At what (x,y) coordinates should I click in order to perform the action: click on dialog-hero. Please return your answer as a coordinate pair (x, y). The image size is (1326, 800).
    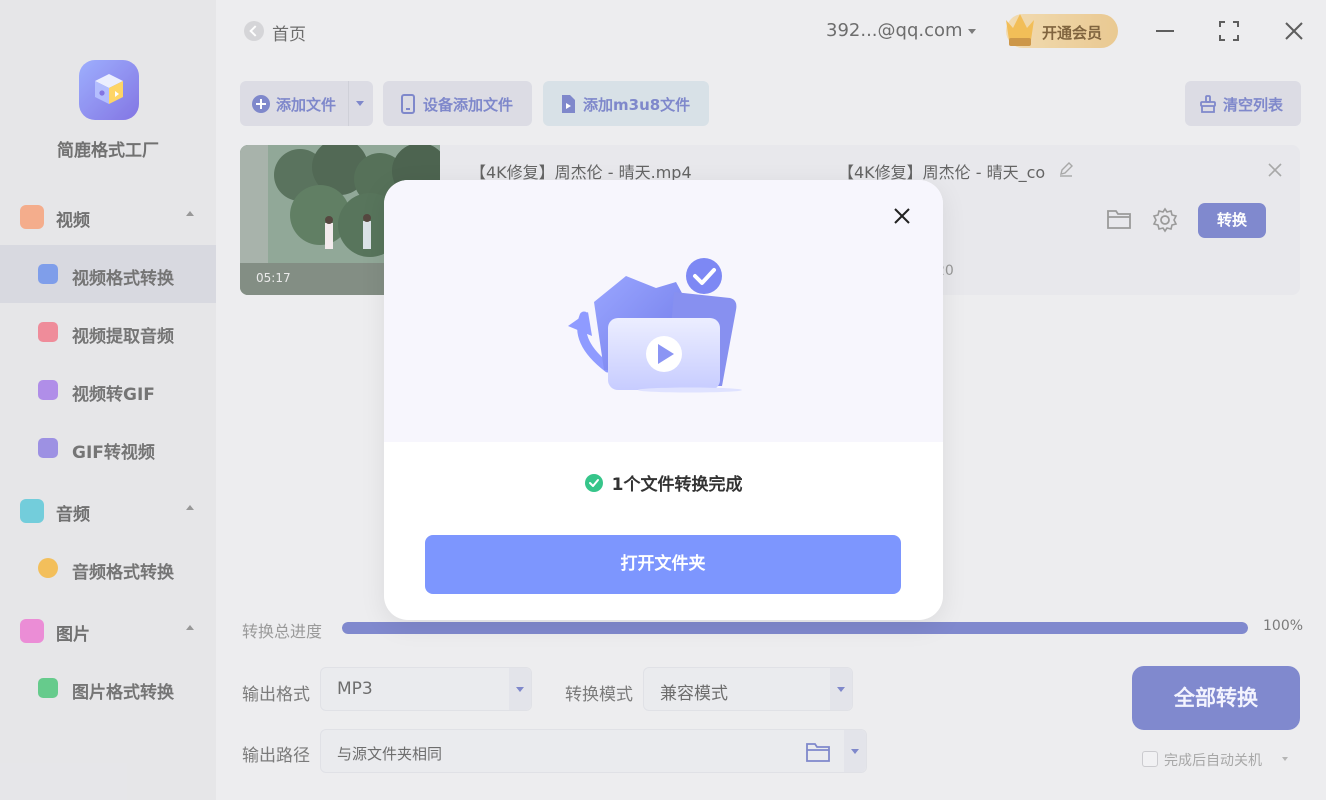
    Looking at the image, I should click on (663, 311).